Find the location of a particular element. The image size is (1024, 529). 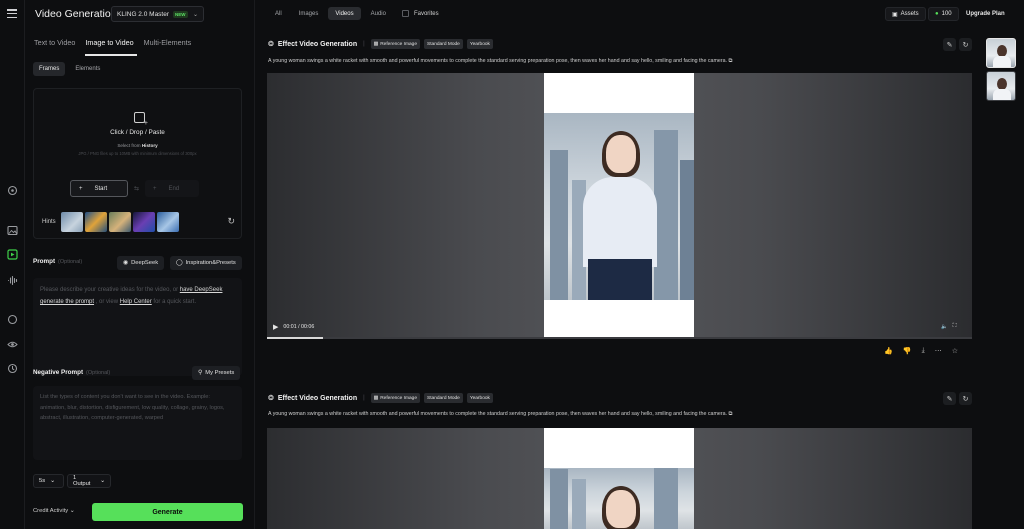

outputs-value: 1 Output is located at coordinates (82, 481).